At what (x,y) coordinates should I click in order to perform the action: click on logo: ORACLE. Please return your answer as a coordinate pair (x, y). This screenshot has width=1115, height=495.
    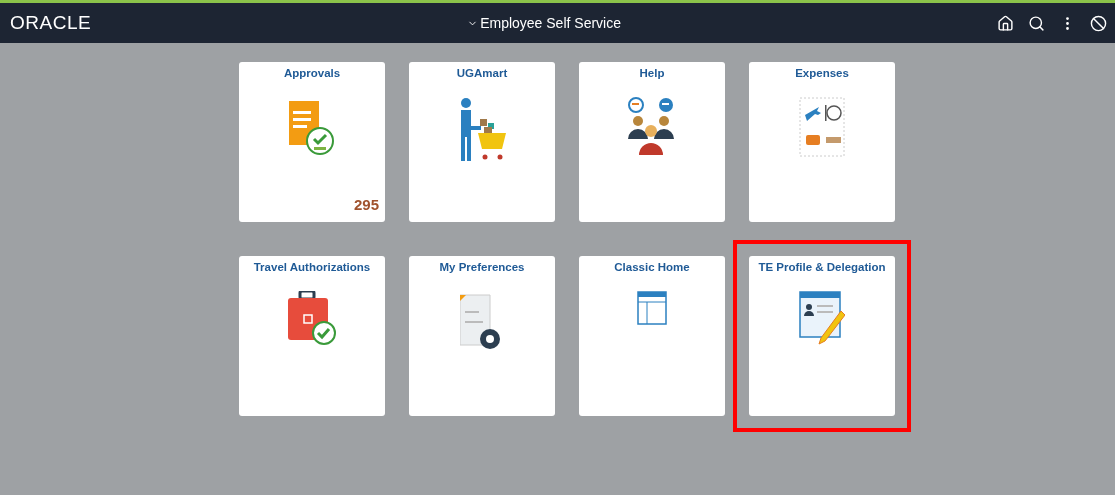
    Looking at the image, I should click on (51, 23).